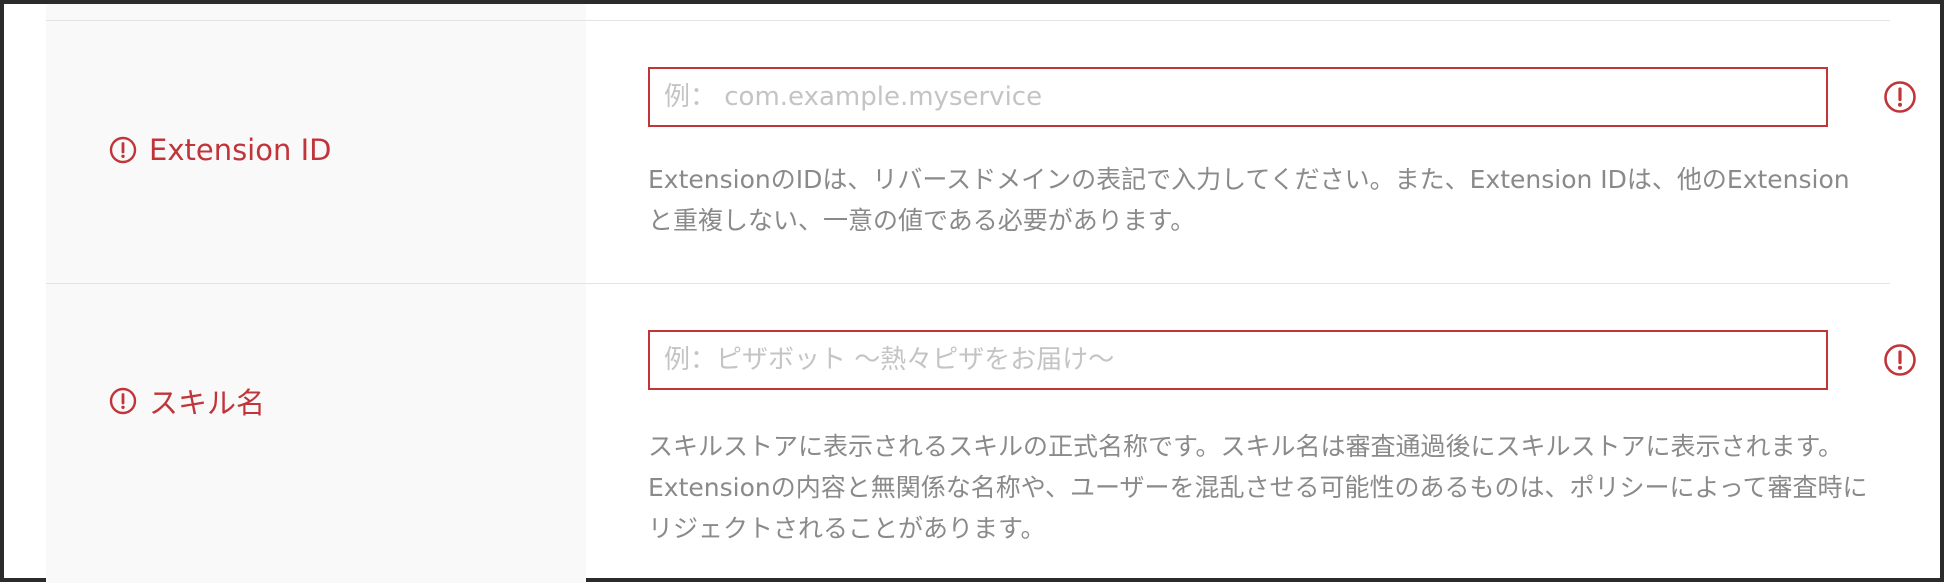 The image size is (1944, 583). Describe the element at coordinates (1238, 360) in the screenshot. I see `skill-name-input` at that location.